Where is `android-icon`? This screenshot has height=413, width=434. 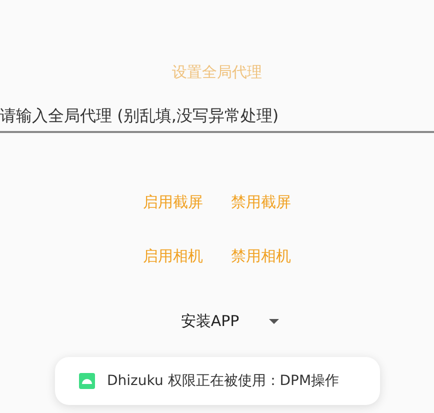
android-icon is located at coordinates (87, 381).